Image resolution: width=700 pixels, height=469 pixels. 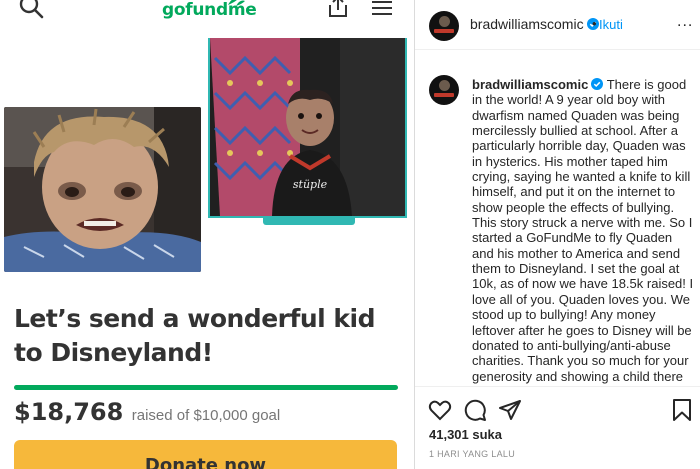 I want to click on bookmark-icon, so click(x=682, y=410).